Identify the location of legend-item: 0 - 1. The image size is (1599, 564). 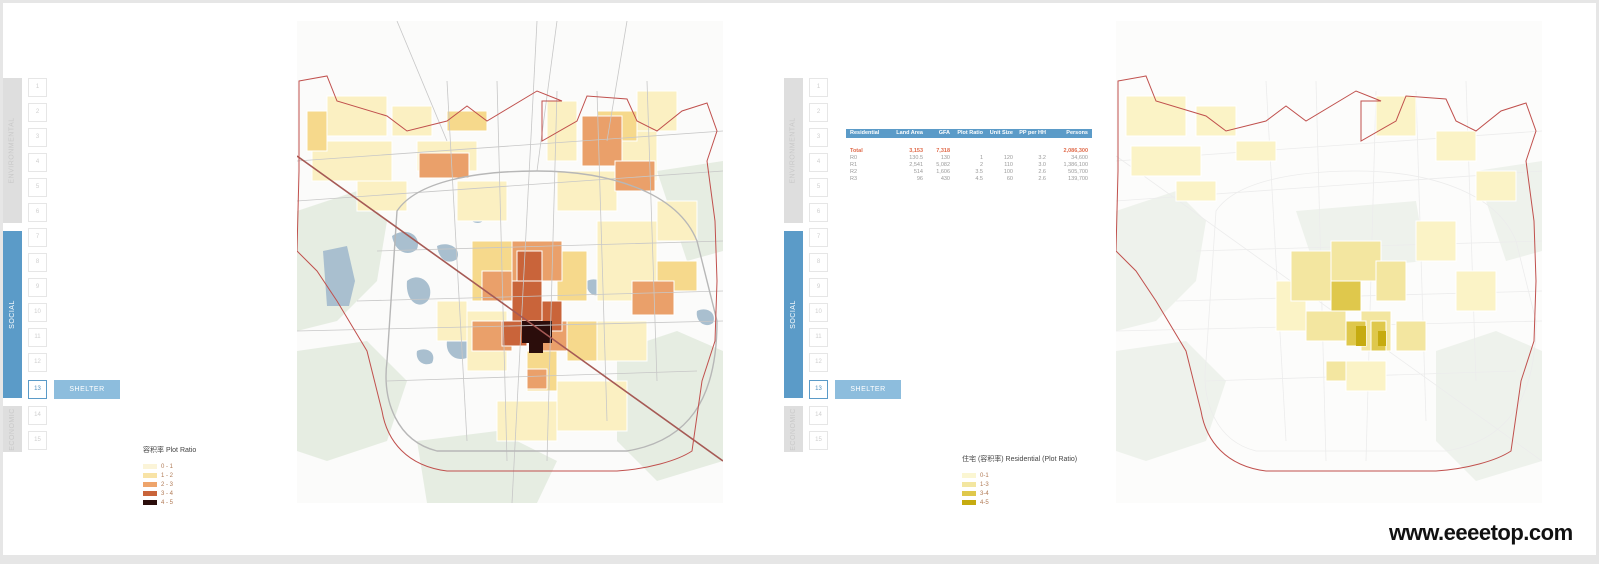
(169, 466).